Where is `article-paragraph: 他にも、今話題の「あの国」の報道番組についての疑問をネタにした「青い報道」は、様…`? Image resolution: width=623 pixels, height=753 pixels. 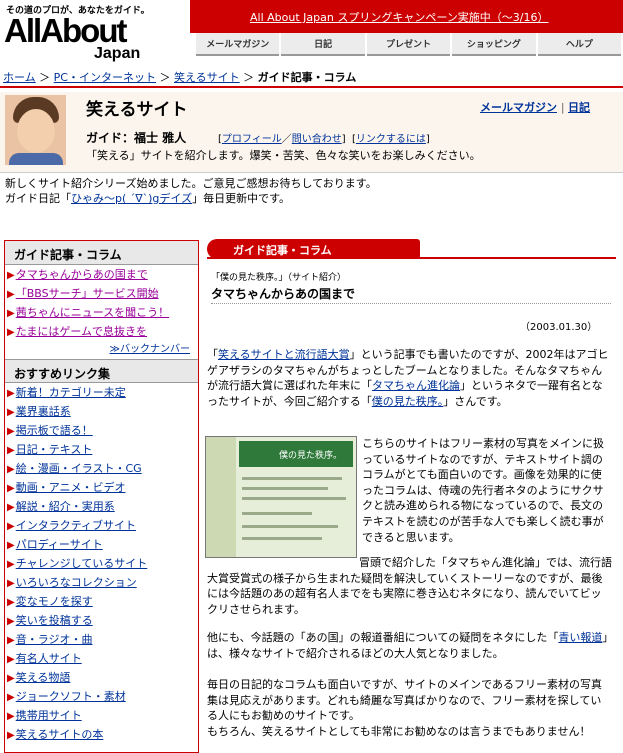 article-paragraph: 他にも、今話題の「あの国」の報道番組についての疑問をネタにした「青い報道」は、様… is located at coordinates (407, 645).